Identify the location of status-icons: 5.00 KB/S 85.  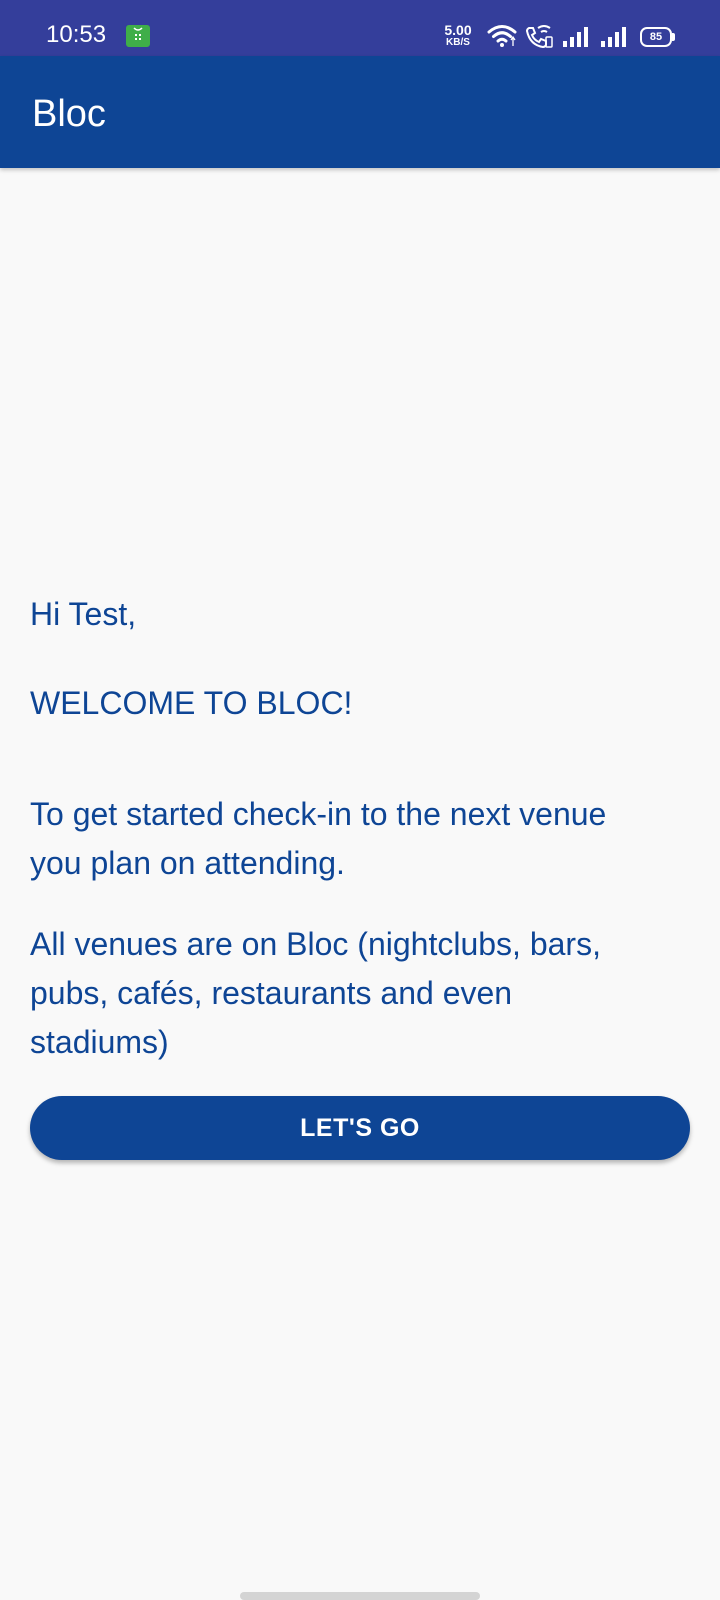
(560, 37).